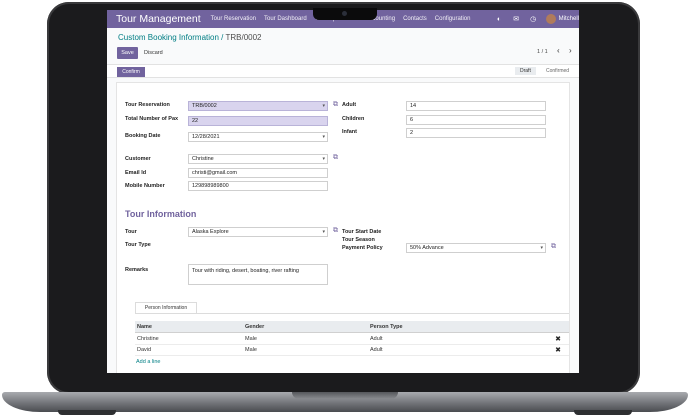 The width and height of the screenshot is (690, 420). What do you see at coordinates (533, 19) in the screenshot?
I see `clock-icon: ◷` at bounding box center [533, 19].